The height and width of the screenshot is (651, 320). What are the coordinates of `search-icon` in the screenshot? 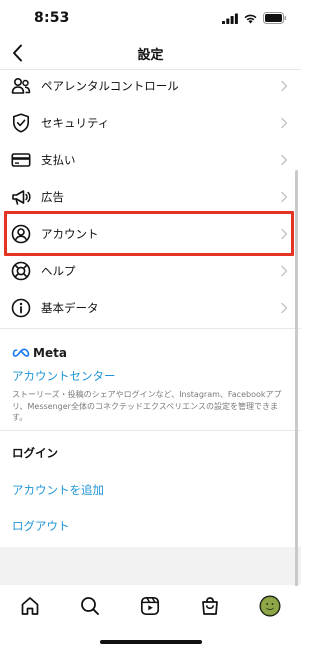 It's located at (90, 606).